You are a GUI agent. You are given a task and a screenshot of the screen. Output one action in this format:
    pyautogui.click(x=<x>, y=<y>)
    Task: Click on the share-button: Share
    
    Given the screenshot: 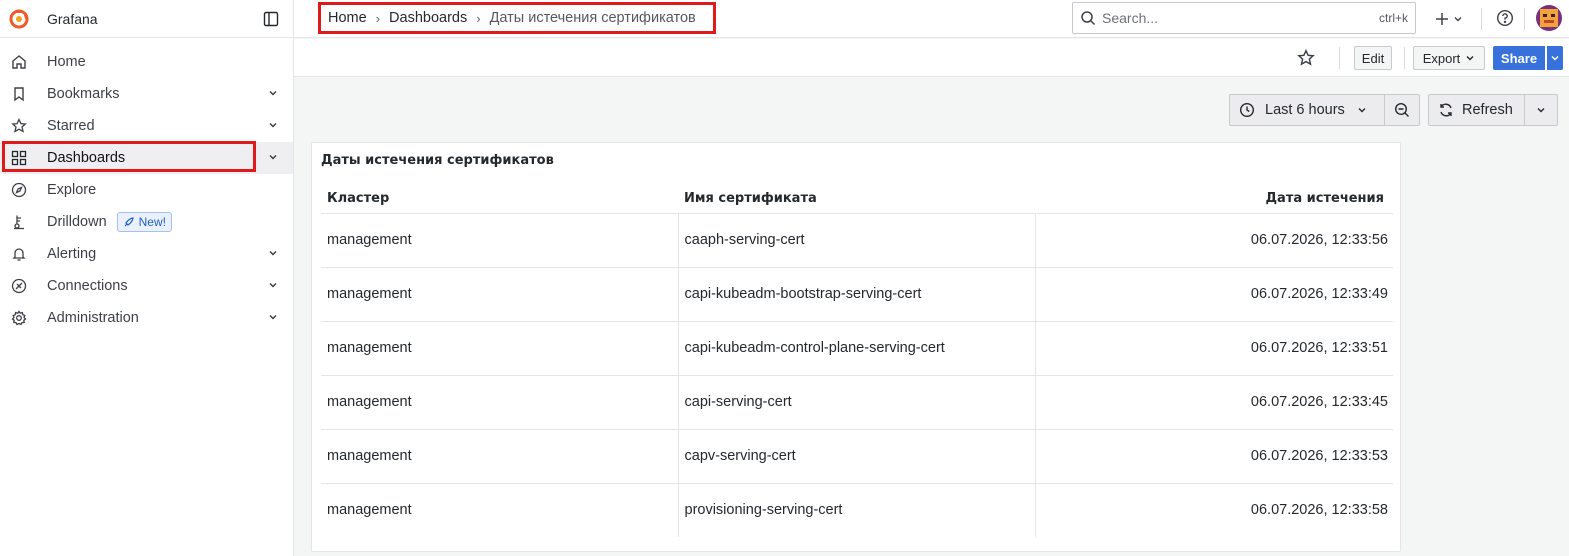 What is the action you would take?
    pyautogui.click(x=1519, y=58)
    